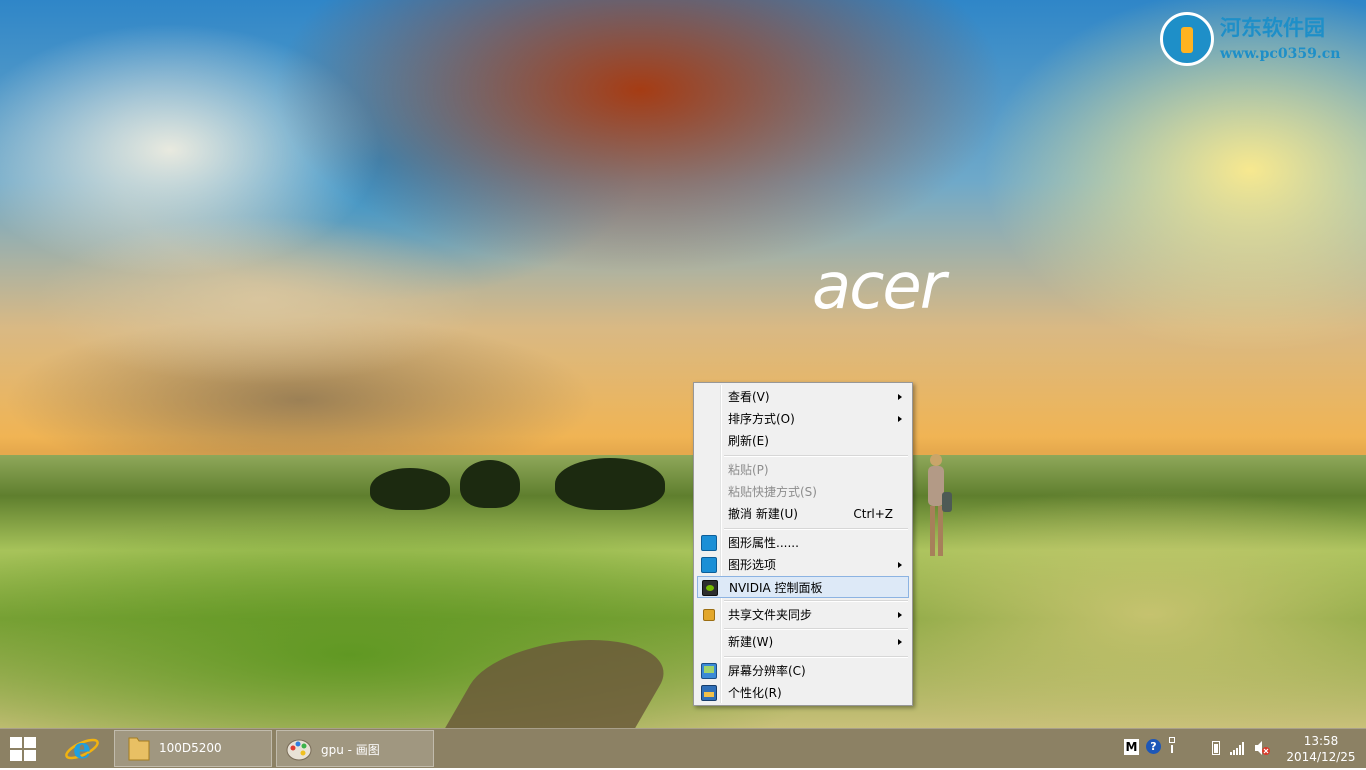  What do you see at coordinates (1321, 749) in the screenshot?
I see `clock: 13:58 2014/12/25` at bounding box center [1321, 749].